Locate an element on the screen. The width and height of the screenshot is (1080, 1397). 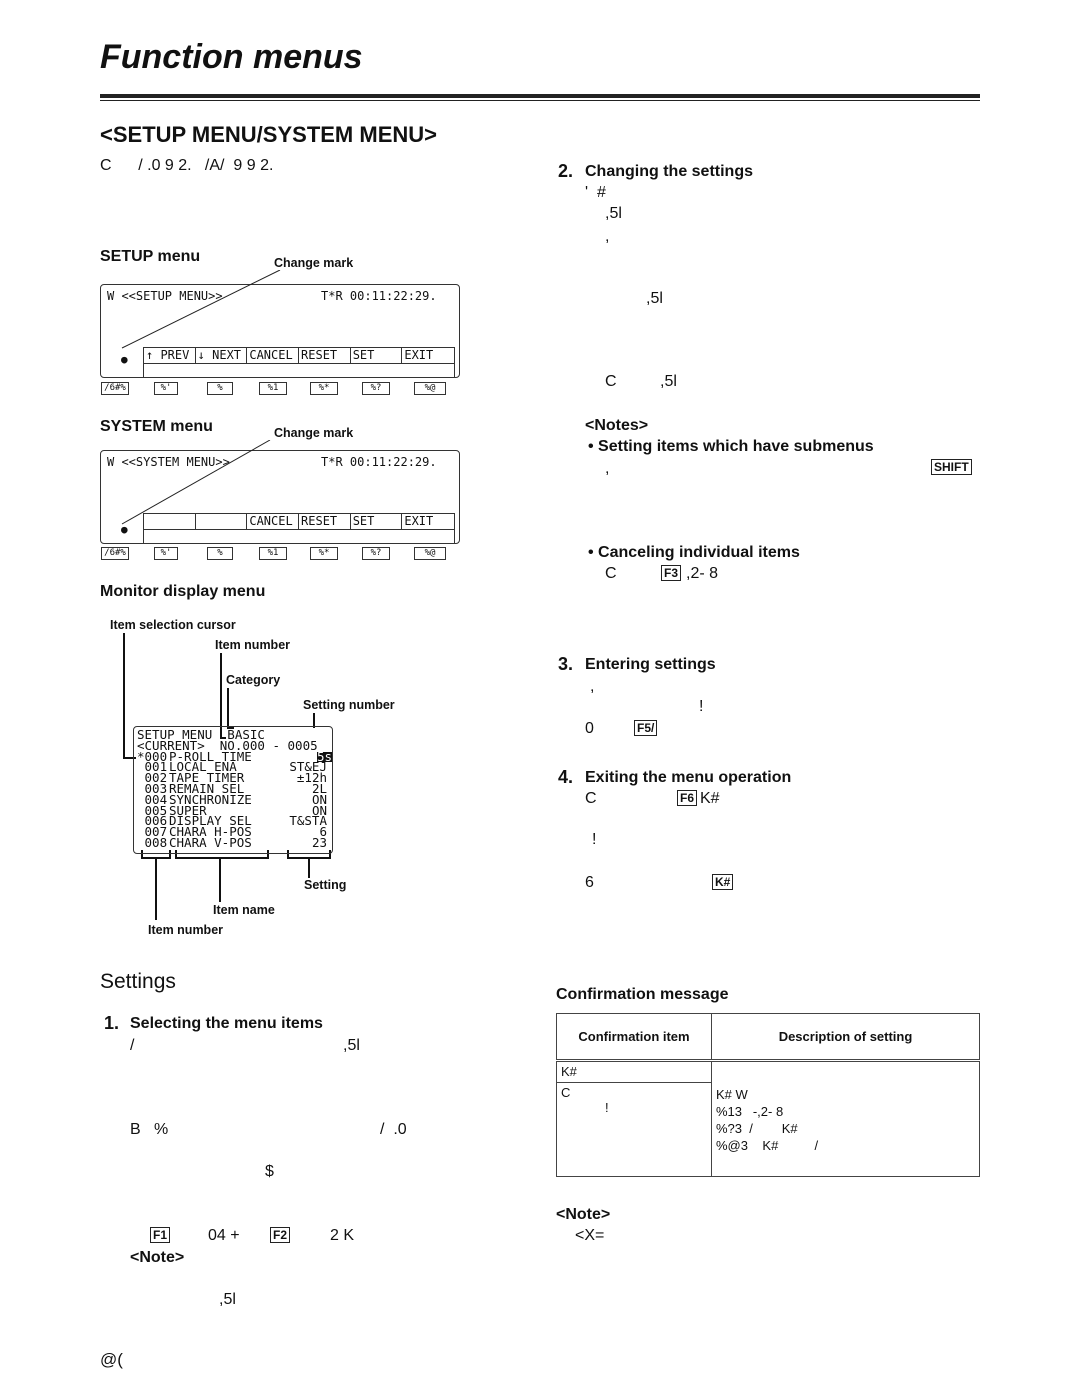
description-cell: K# W %13 -,2- 8 %?3 / K# %@3 K# / is located at coordinates (845, 1118).